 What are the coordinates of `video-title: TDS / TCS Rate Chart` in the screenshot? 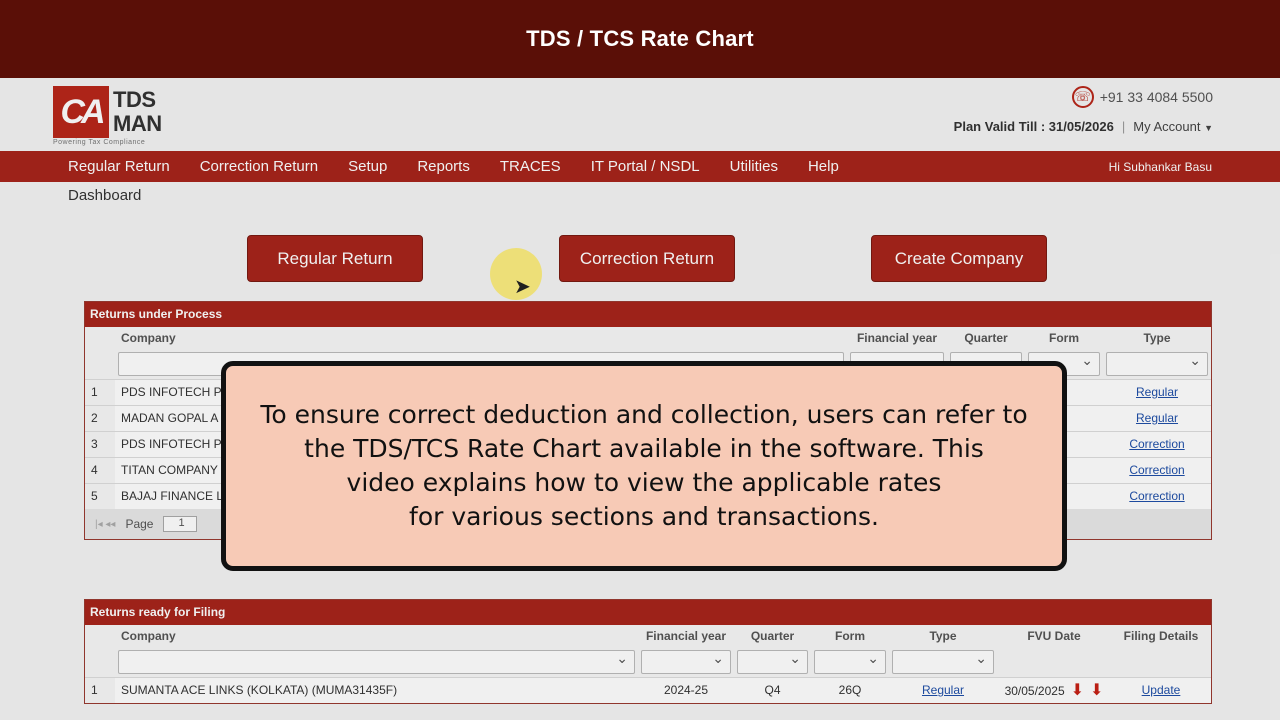 It's located at (640, 38).